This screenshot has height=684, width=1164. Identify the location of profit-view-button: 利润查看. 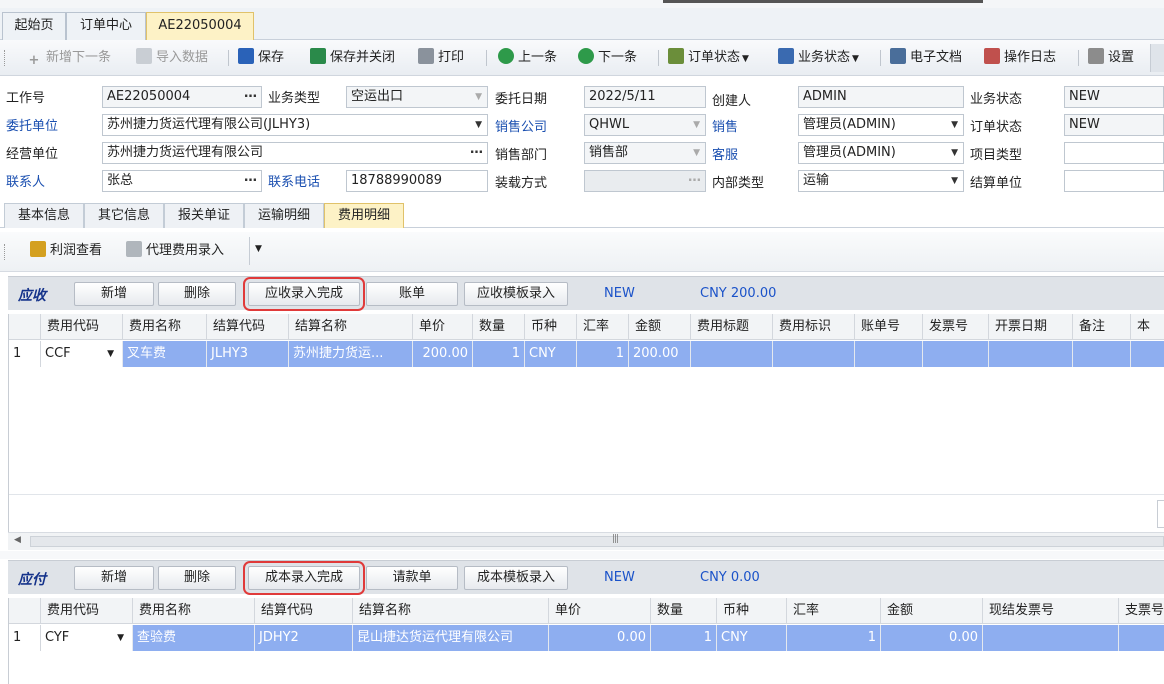
(66, 251).